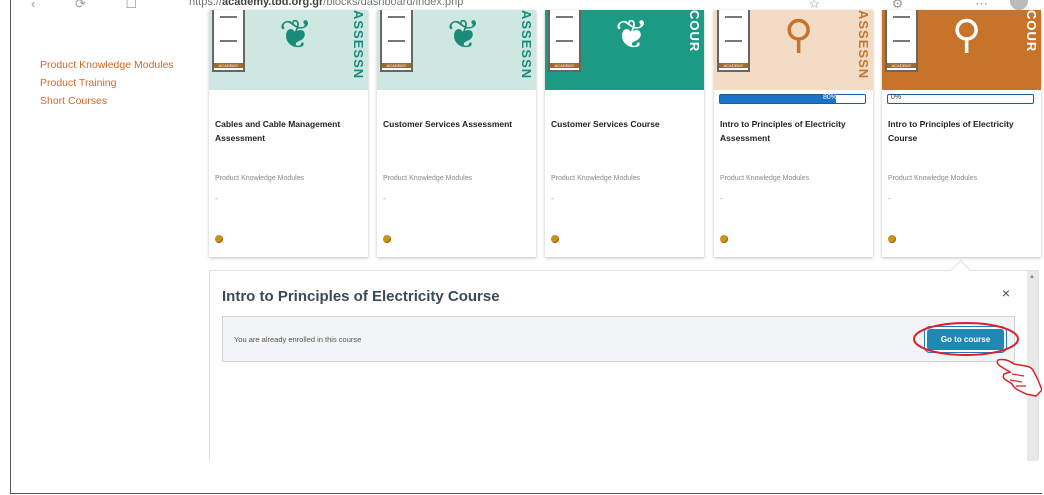  Describe the element at coordinates (792, 99) in the screenshot. I see `progress-bar: 80%` at that location.